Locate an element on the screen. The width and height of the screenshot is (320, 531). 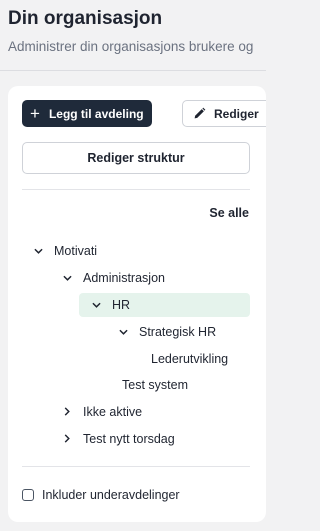
tree-node-label: Strategisk HR is located at coordinates (178, 331).